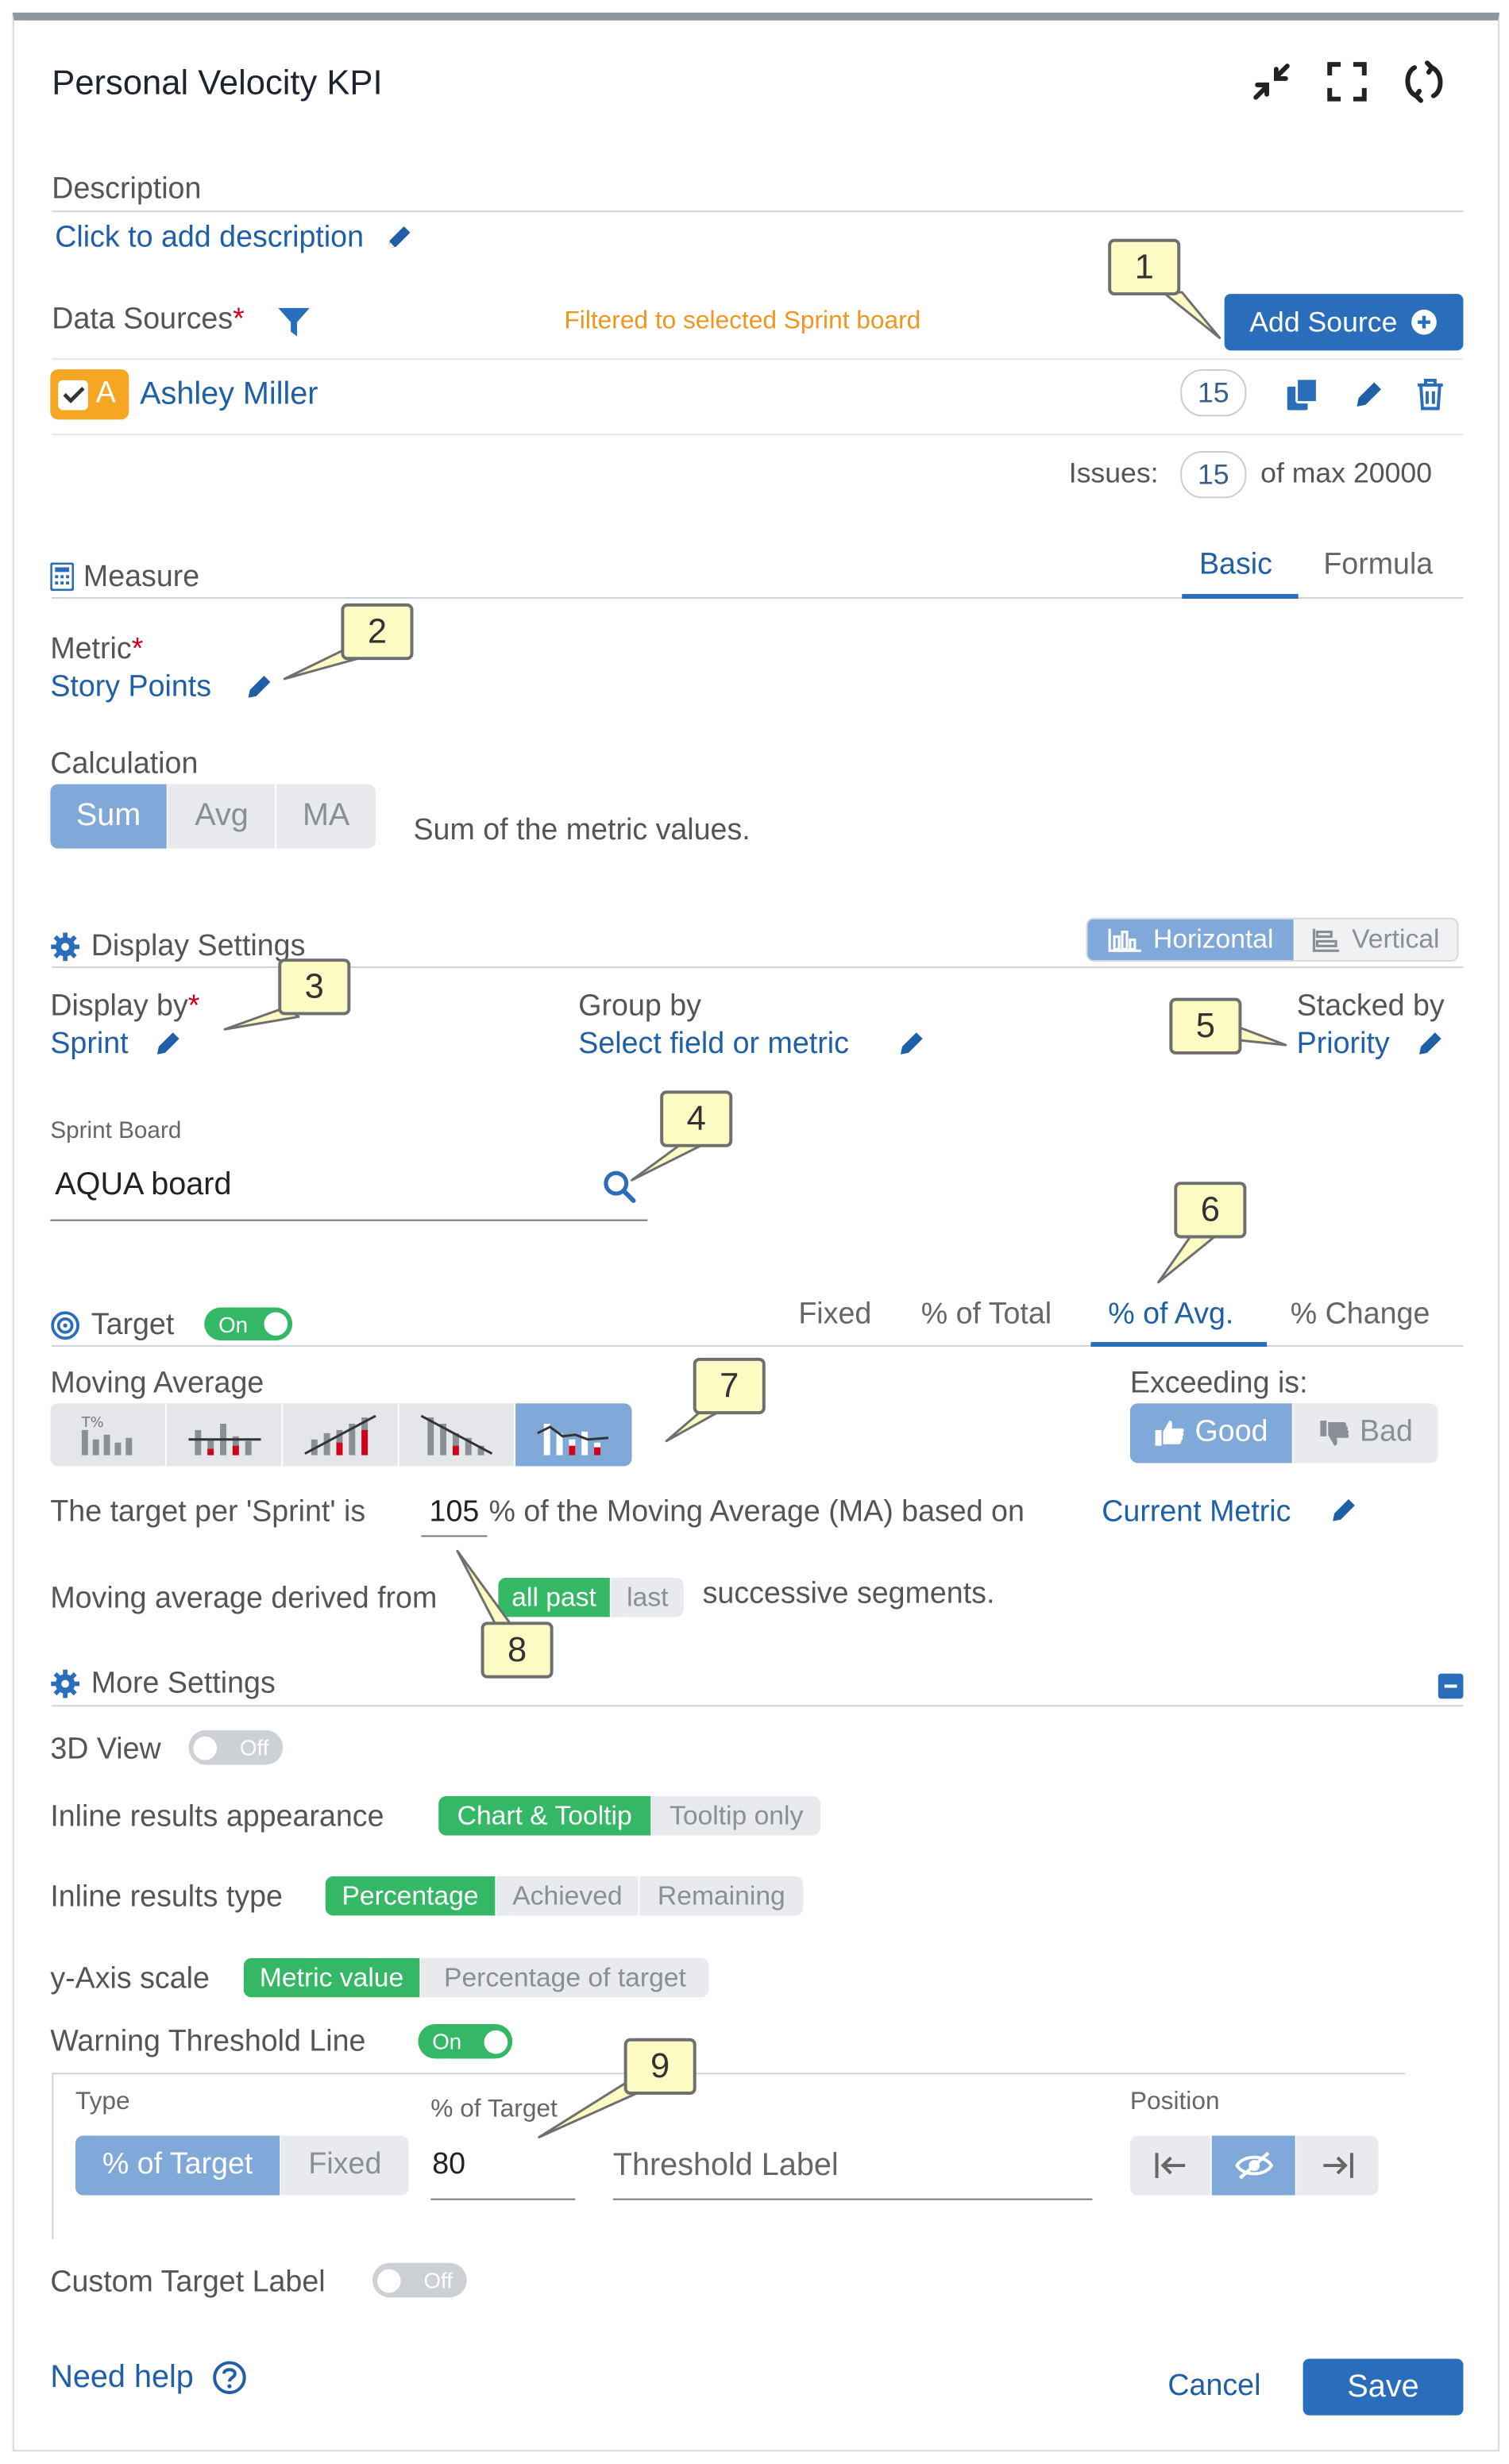 This screenshot has height=2464, width=1509. Describe the element at coordinates (1144, 267) in the screenshot. I see `callout-1: 1` at that location.